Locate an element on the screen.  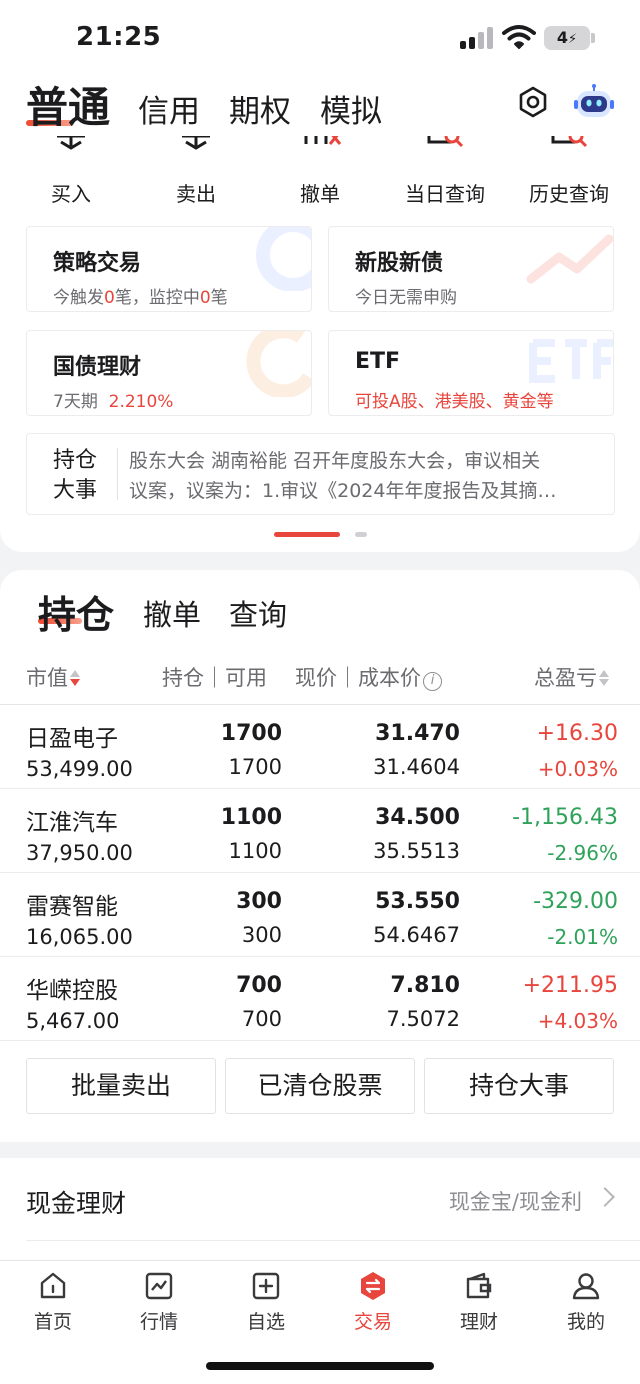
quick-action-sell: 卖出 is located at coordinates (196, 176).